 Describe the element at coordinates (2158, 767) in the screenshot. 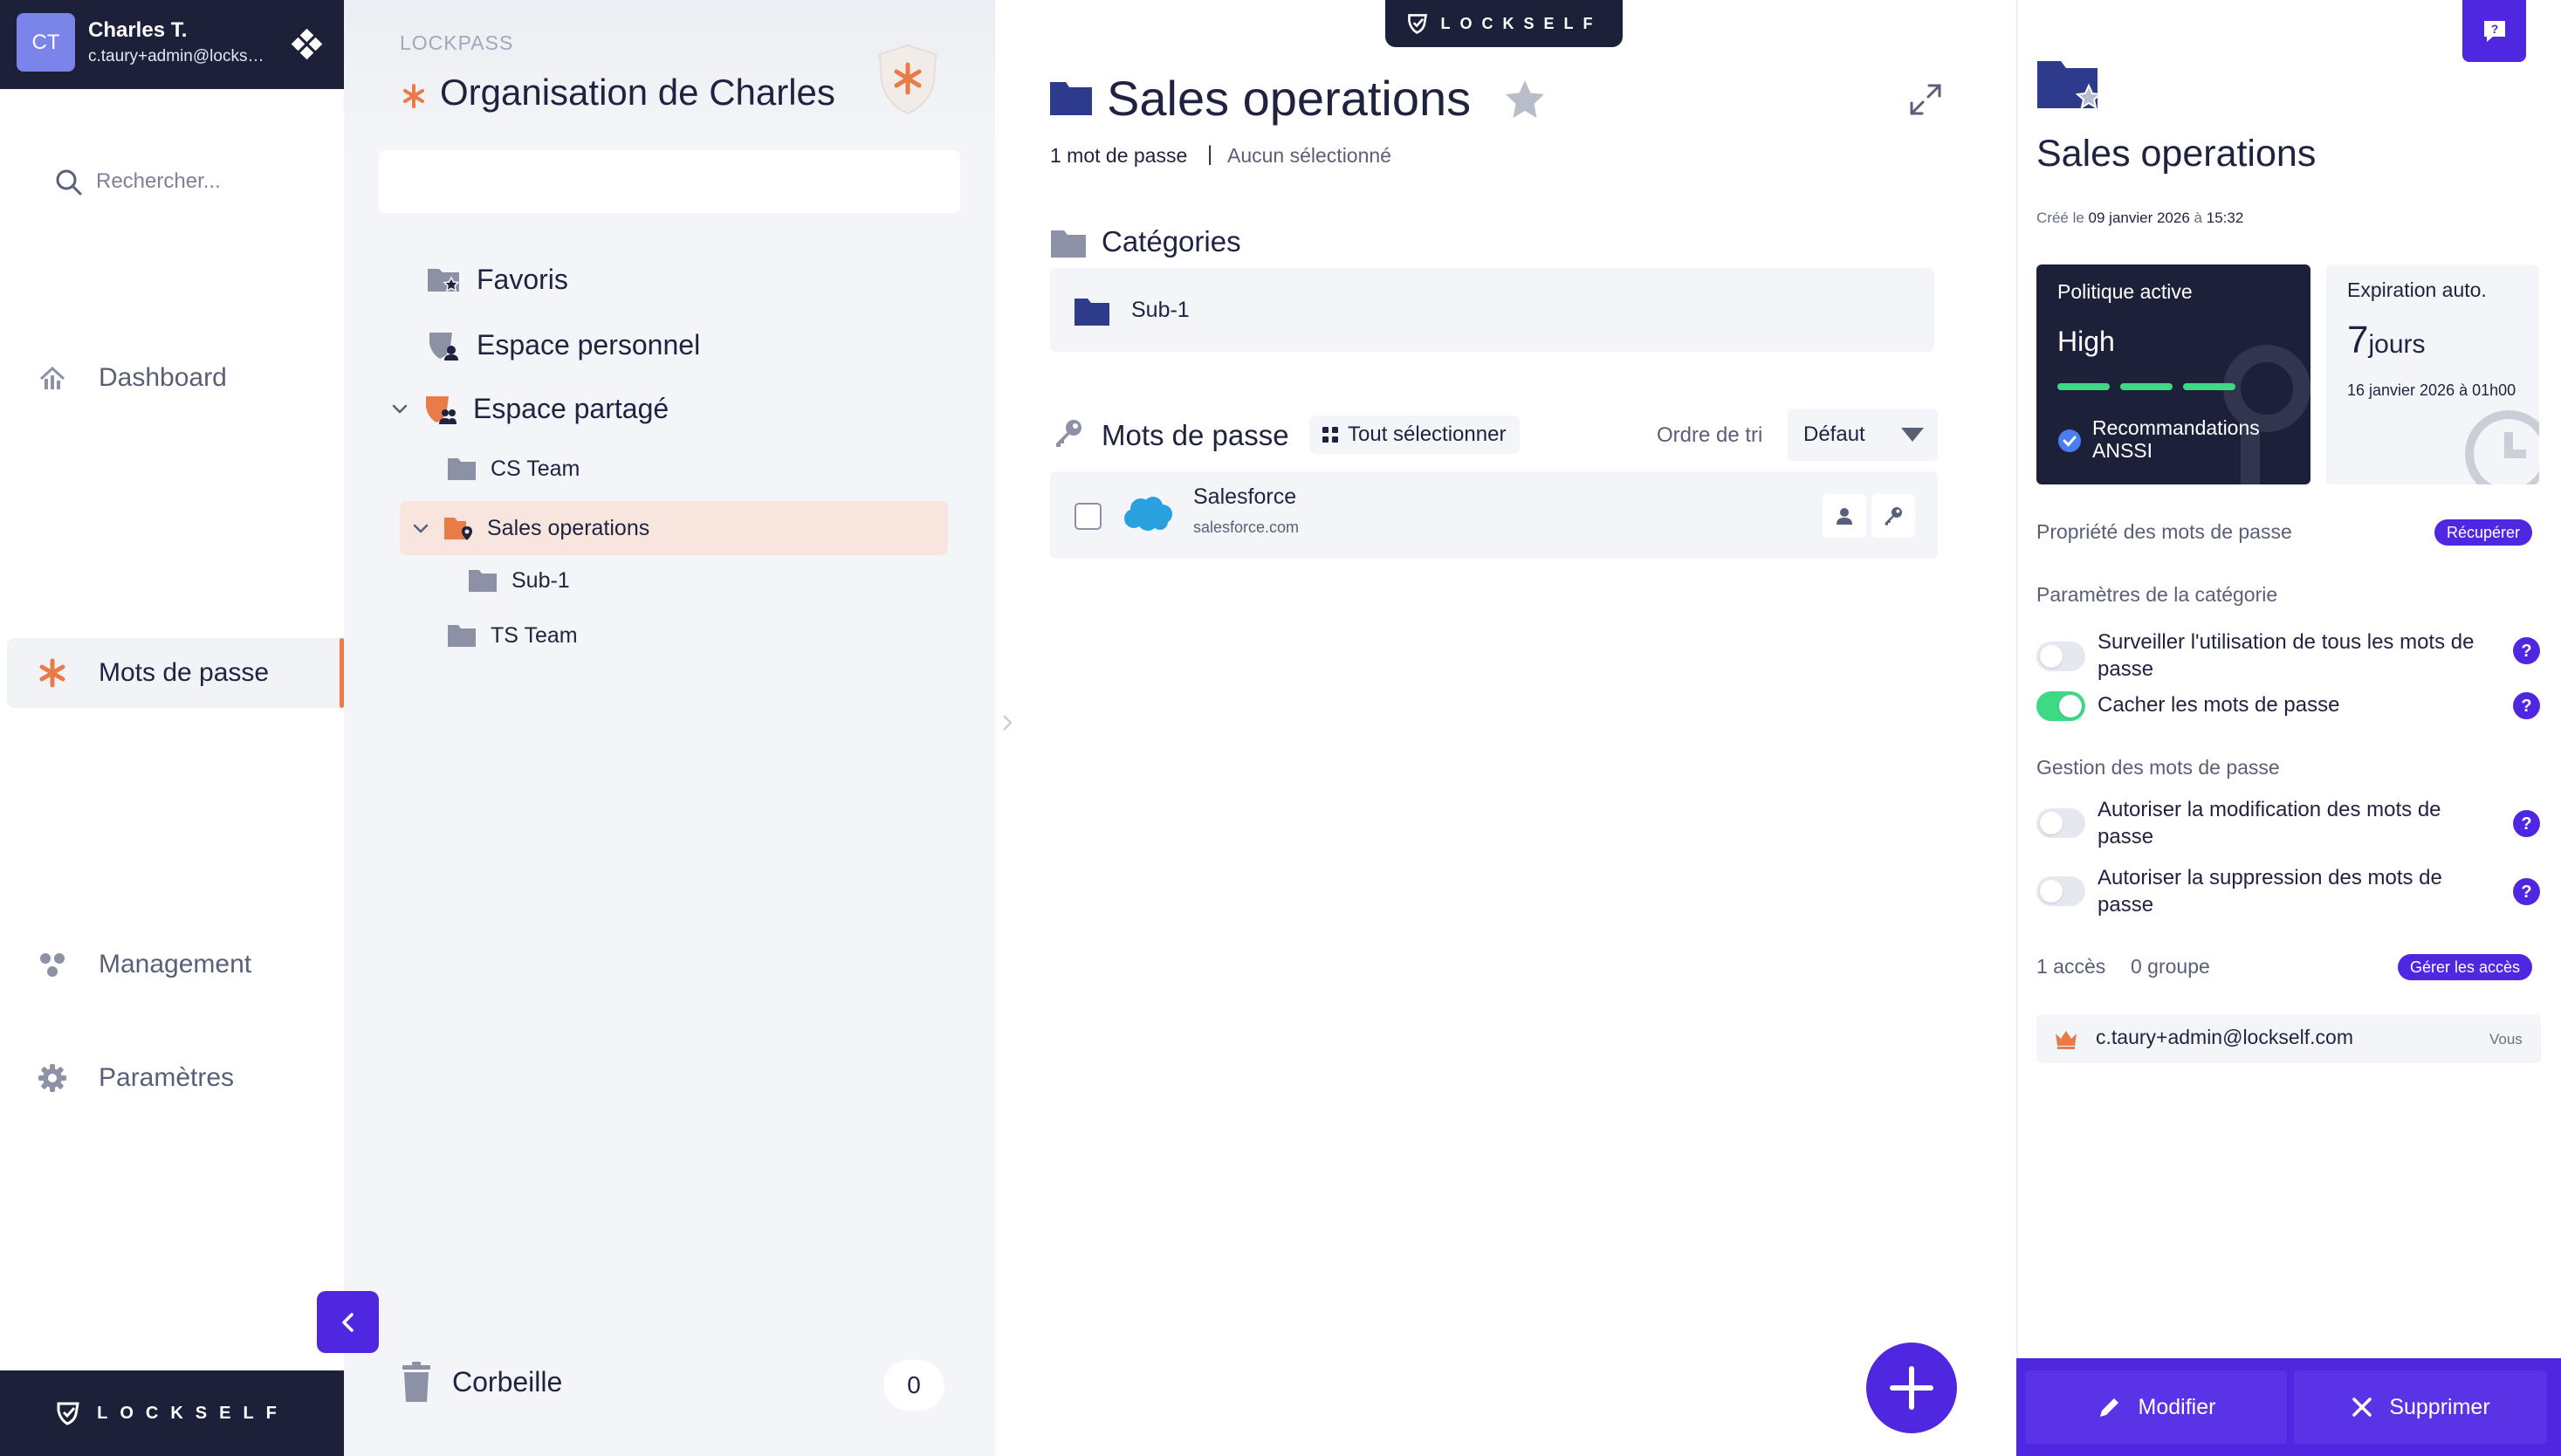

I see `password-management-label: Gestion des mots de passe` at that location.